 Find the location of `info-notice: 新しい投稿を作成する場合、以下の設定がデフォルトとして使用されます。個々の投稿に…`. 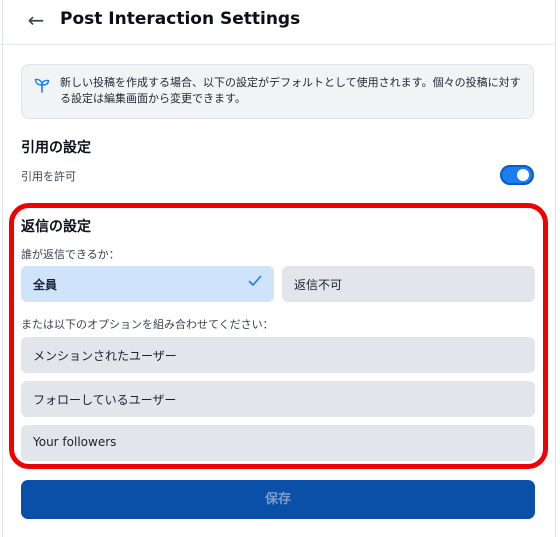

info-notice: 新しい投稿を作成する場合、以下の設定がデフォルトとして使用されます。個々の投稿に… is located at coordinates (277, 91).